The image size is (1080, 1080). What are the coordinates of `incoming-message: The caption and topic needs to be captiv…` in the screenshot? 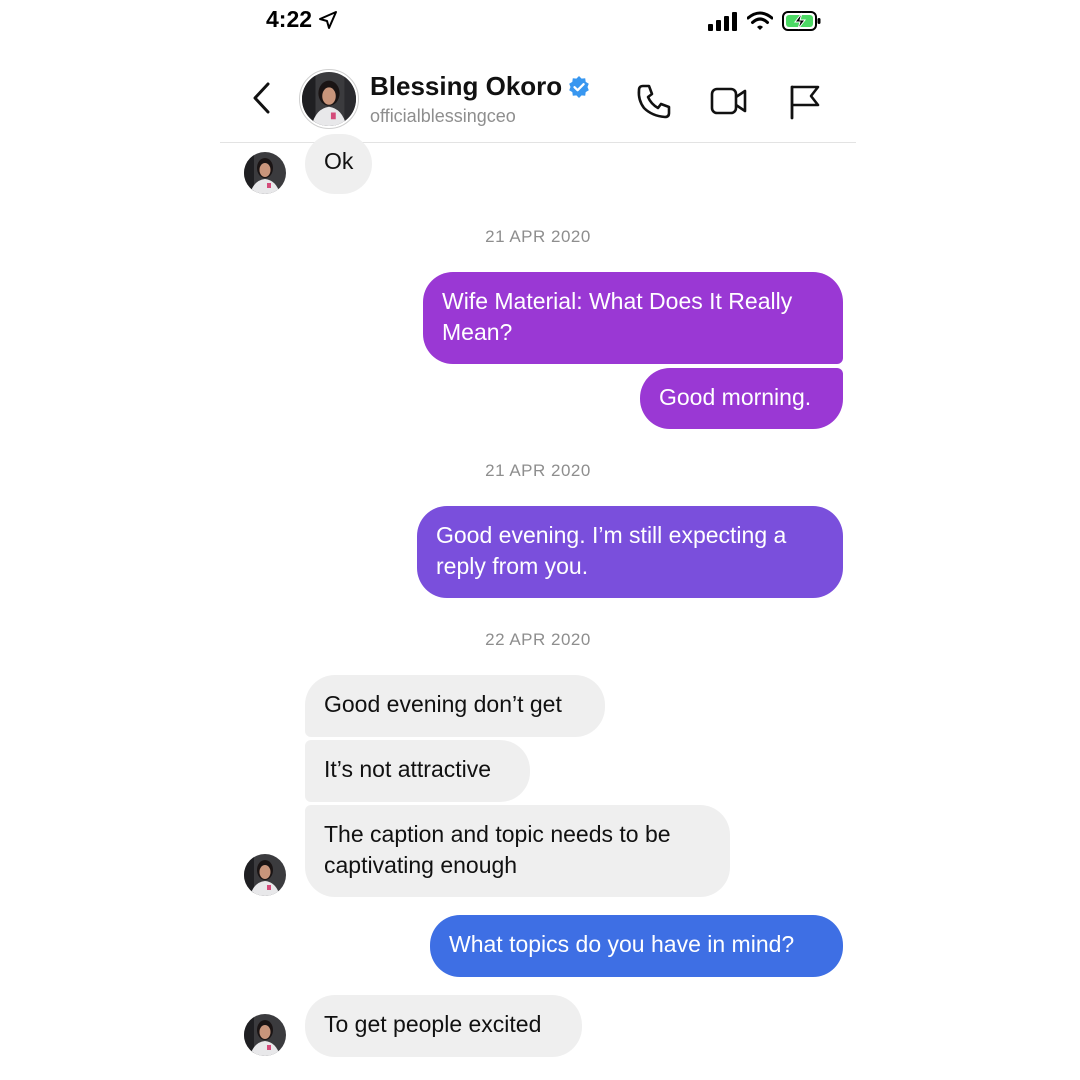 It's located at (517, 851).